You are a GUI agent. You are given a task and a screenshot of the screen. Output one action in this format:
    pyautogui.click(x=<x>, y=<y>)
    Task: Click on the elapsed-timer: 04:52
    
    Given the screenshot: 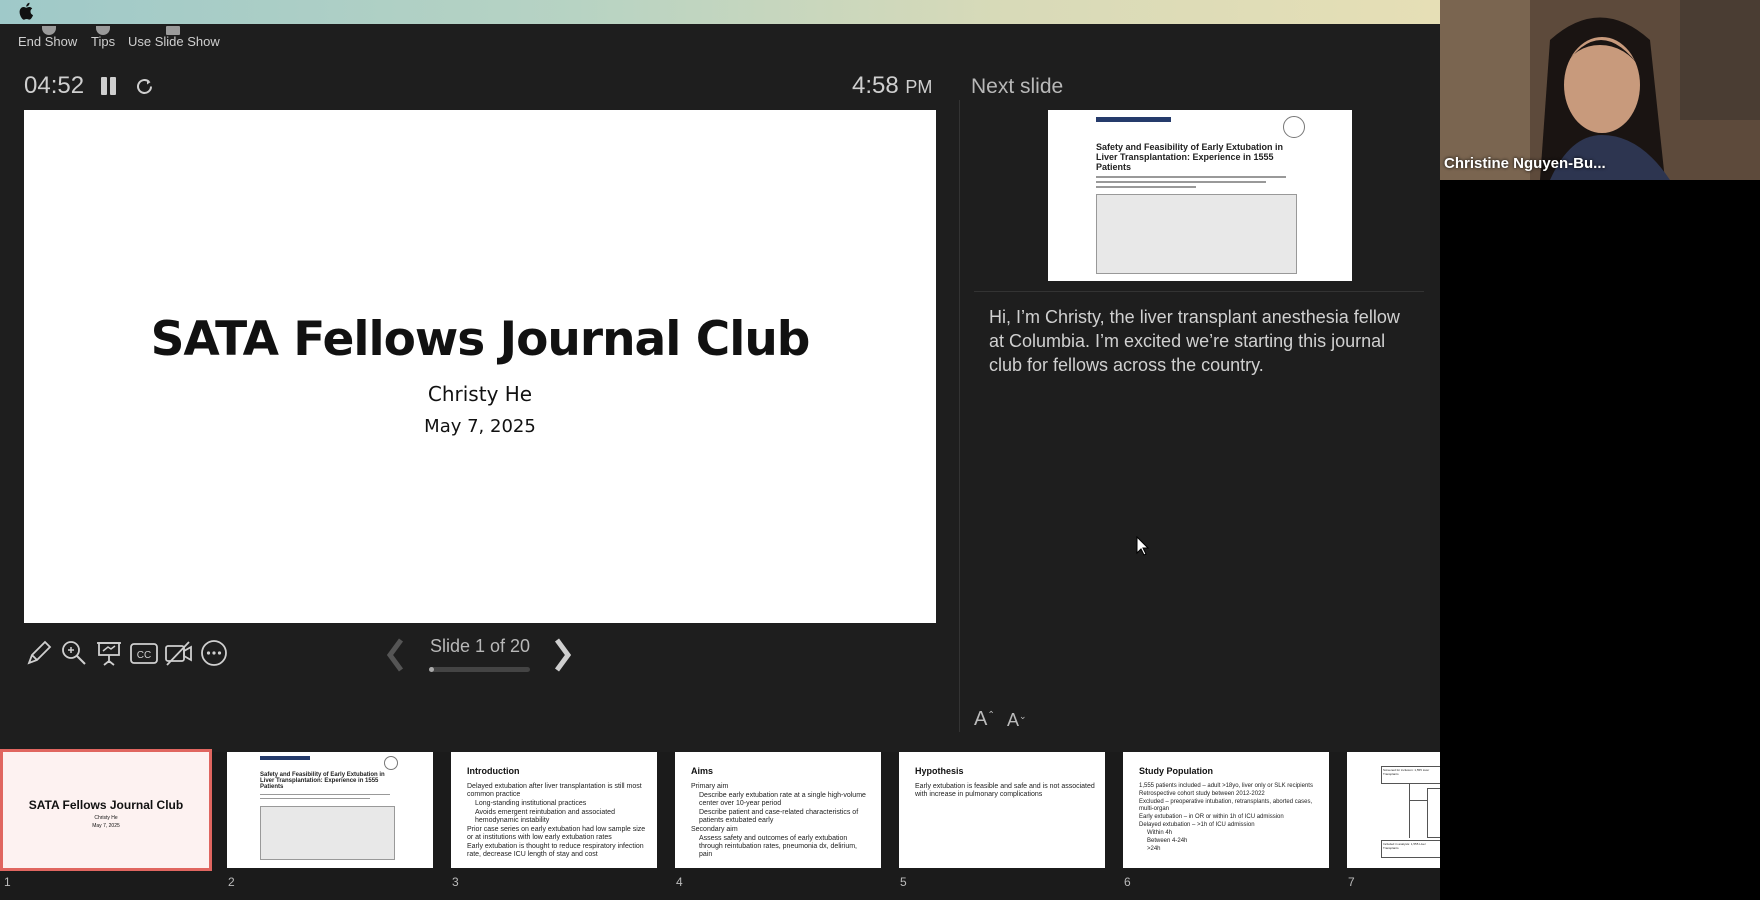 What is the action you would take?
    pyautogui.click(x=54, y=85)
    